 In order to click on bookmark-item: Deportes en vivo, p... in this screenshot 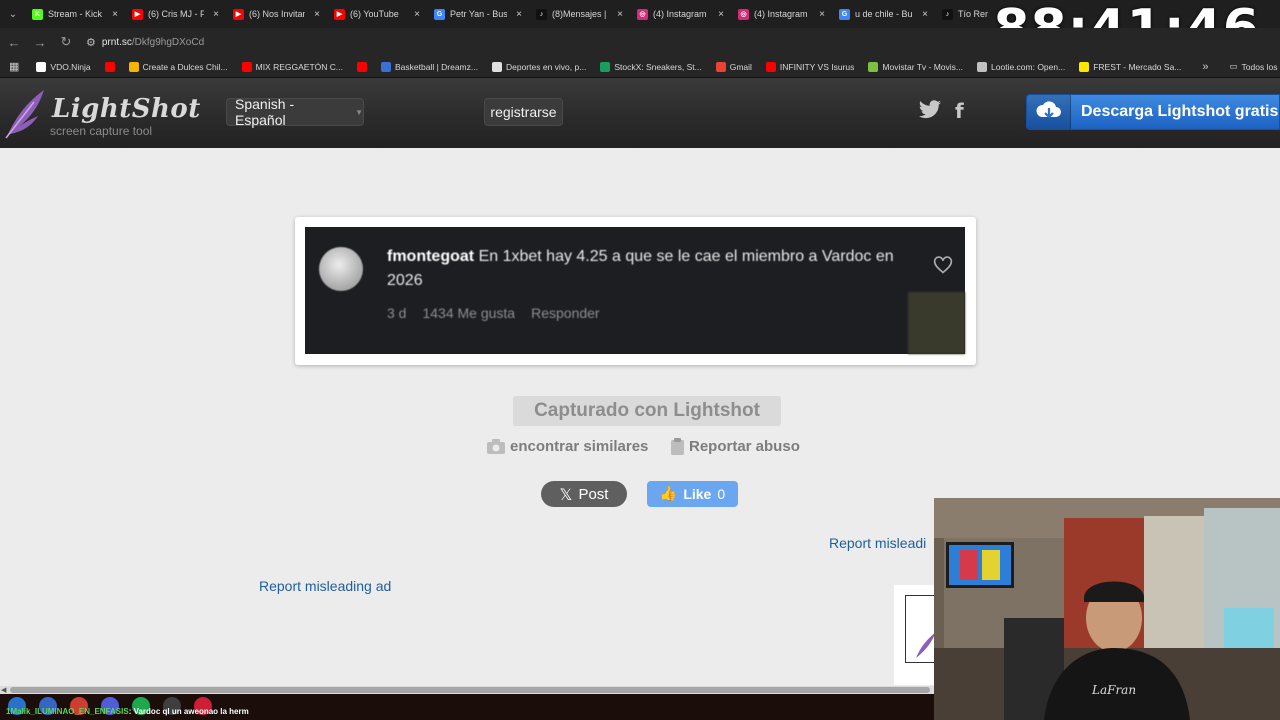, I will do `click(539, 66)`.